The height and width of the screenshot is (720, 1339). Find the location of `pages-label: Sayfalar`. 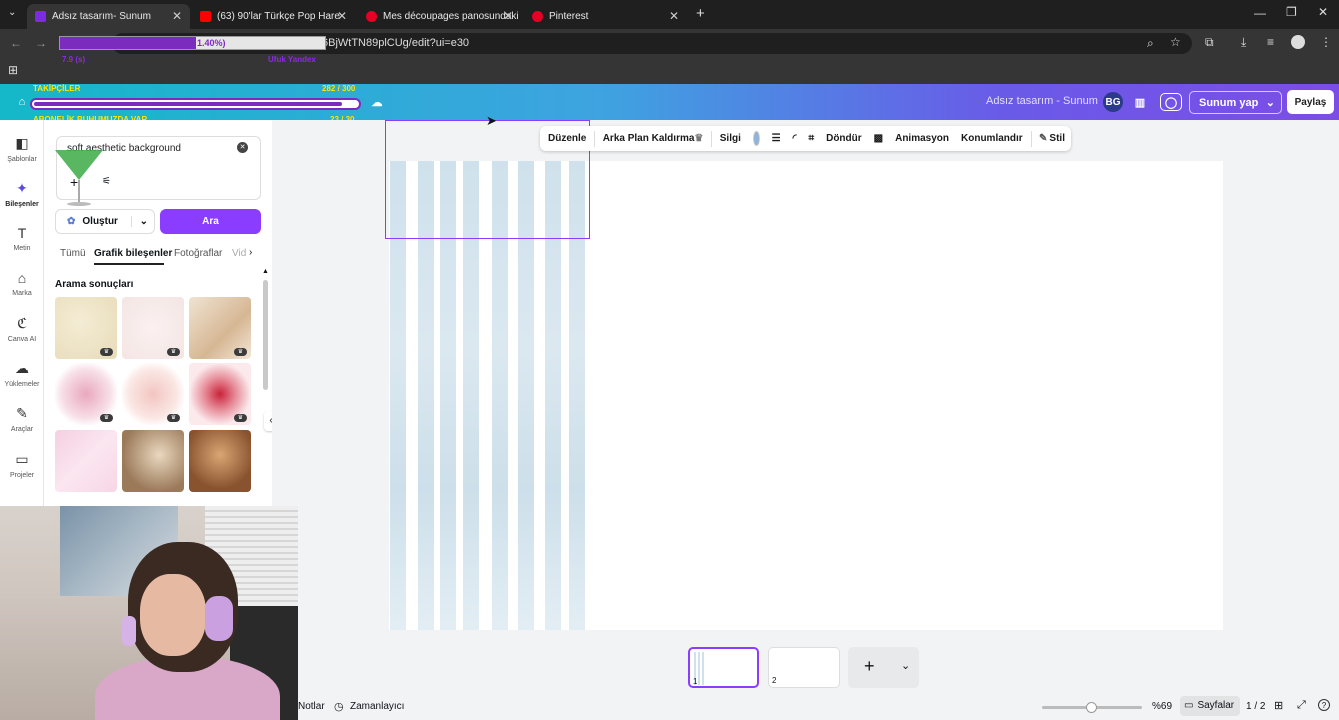

pages-label: Sayfalar is located at coordinates (1216, 705).